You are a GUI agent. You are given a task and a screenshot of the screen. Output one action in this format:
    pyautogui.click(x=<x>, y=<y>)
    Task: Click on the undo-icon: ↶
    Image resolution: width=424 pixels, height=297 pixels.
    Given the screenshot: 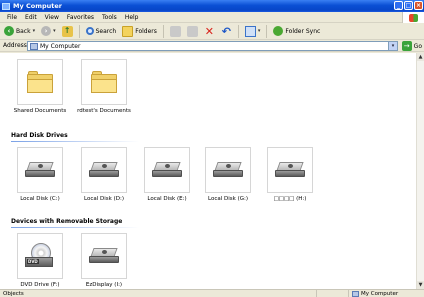 What is the action you would take?
    pyautogui.click(x=226, y=31)
    